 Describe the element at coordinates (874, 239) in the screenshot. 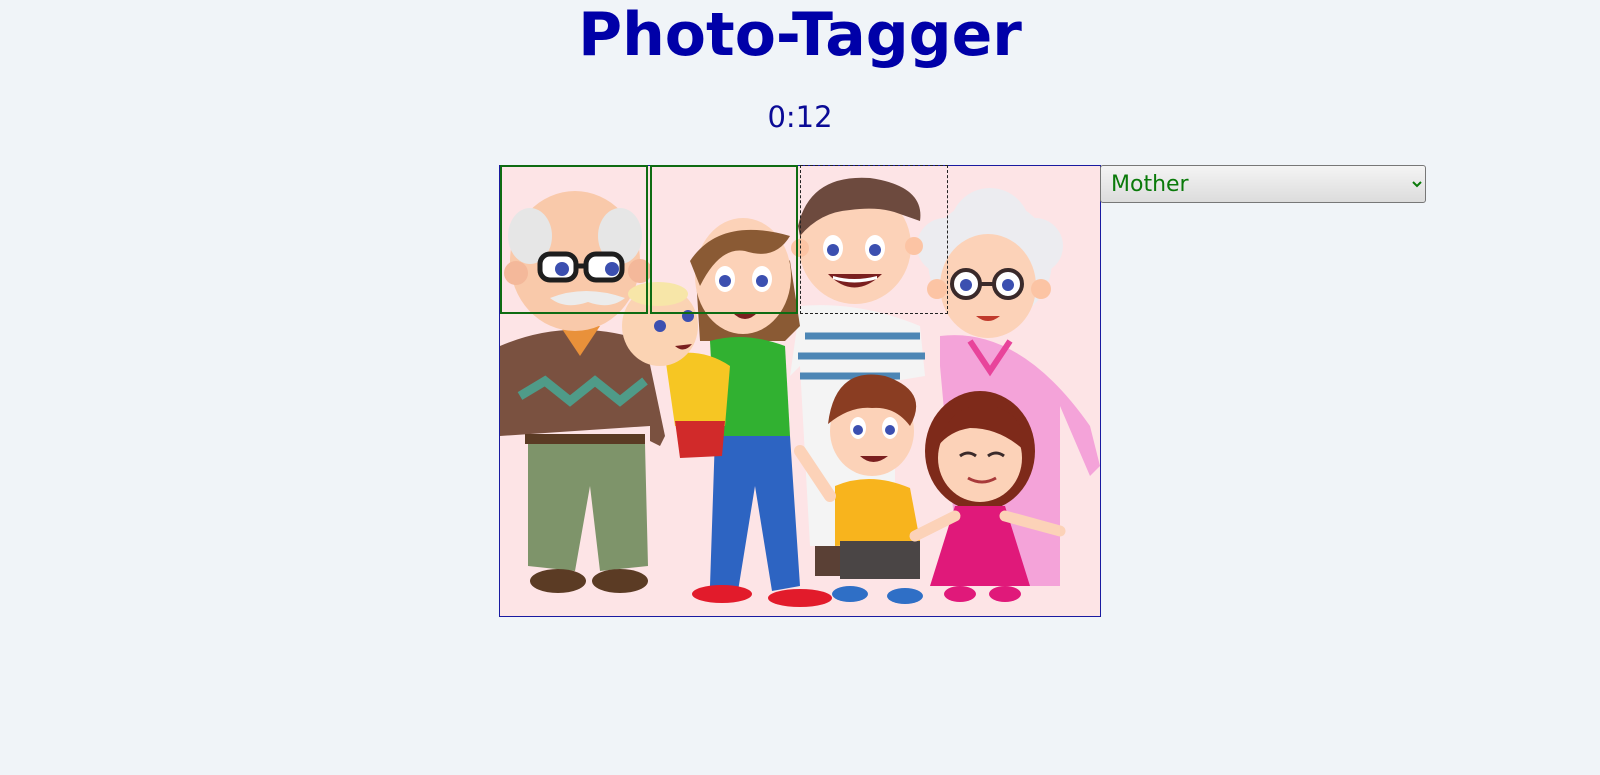

I see `tag-box-3-active` at that location.